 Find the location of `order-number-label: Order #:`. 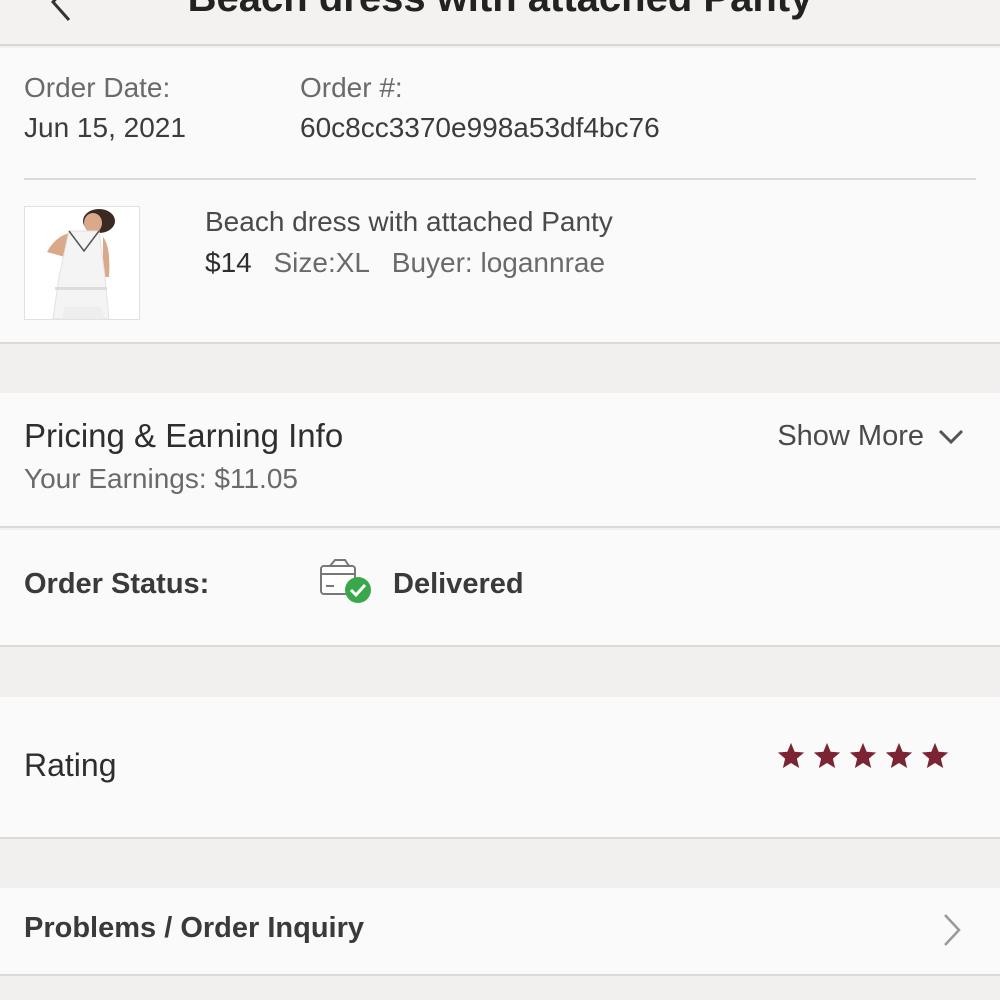

order-number-label: Order #: is located at coordinates (351, 87).